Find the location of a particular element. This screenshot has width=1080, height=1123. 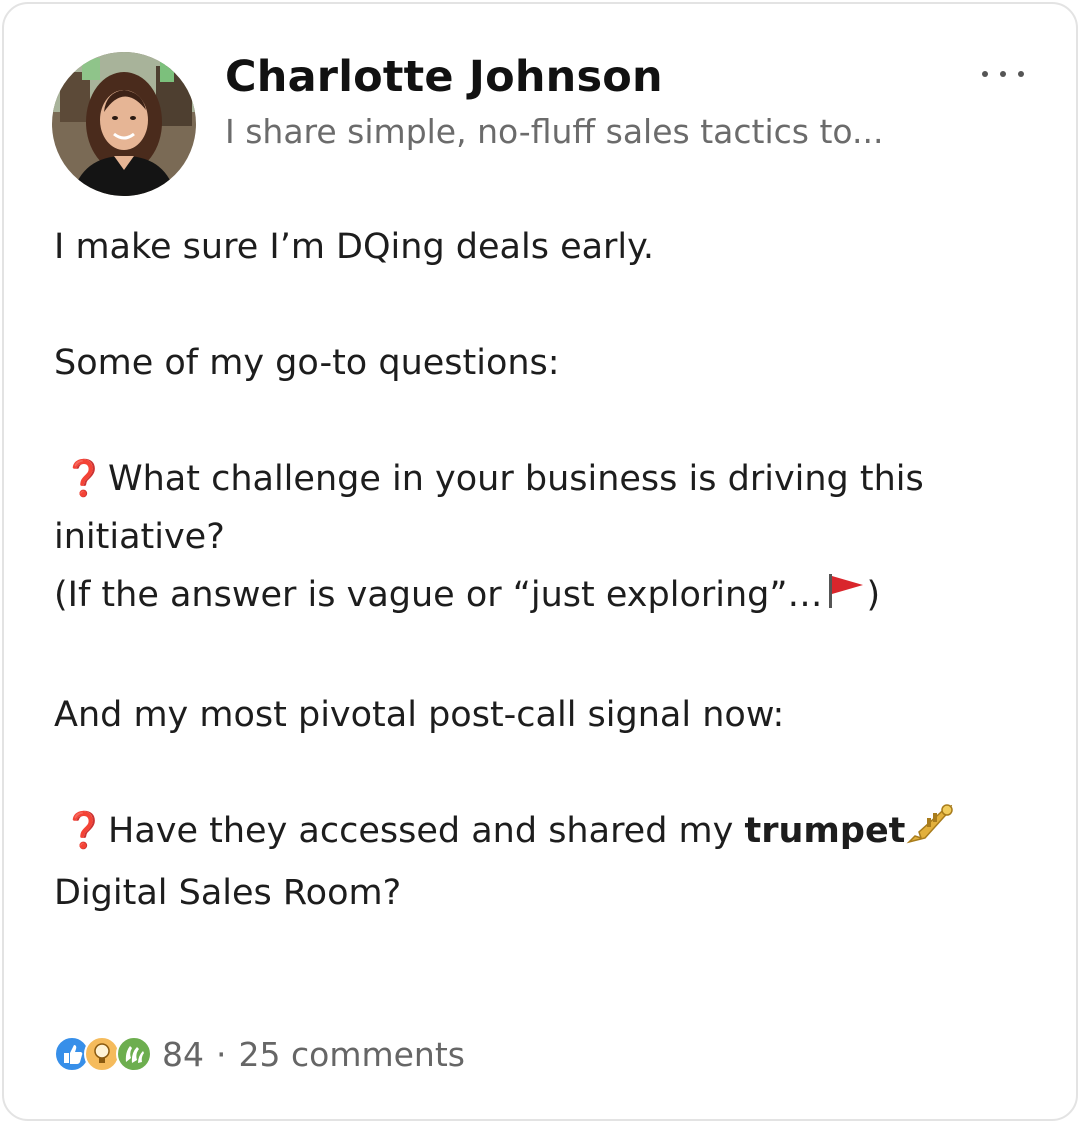

question-text-continued: Digital Sales Room? is located at coordinates (228, 893).